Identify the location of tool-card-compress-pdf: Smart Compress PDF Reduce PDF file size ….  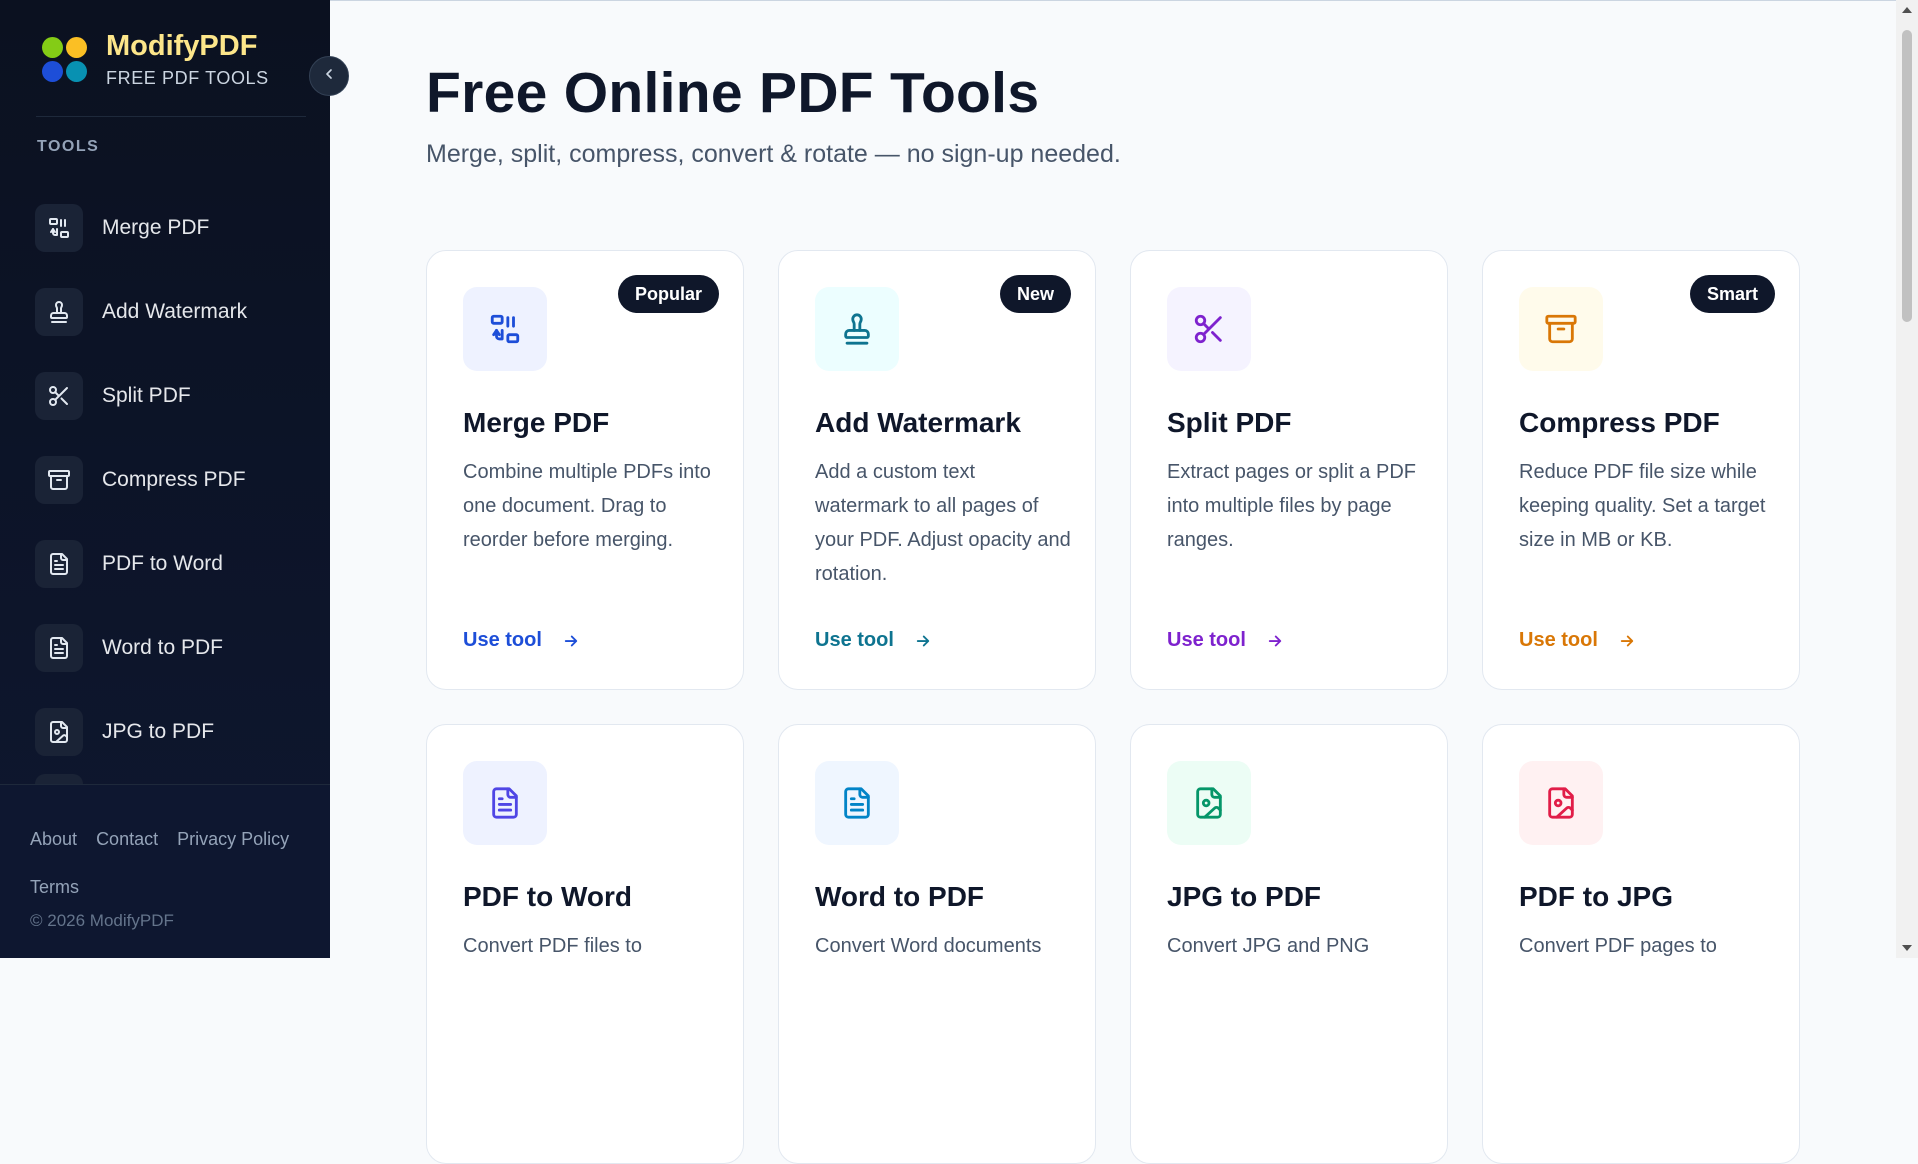
(1641, 470).